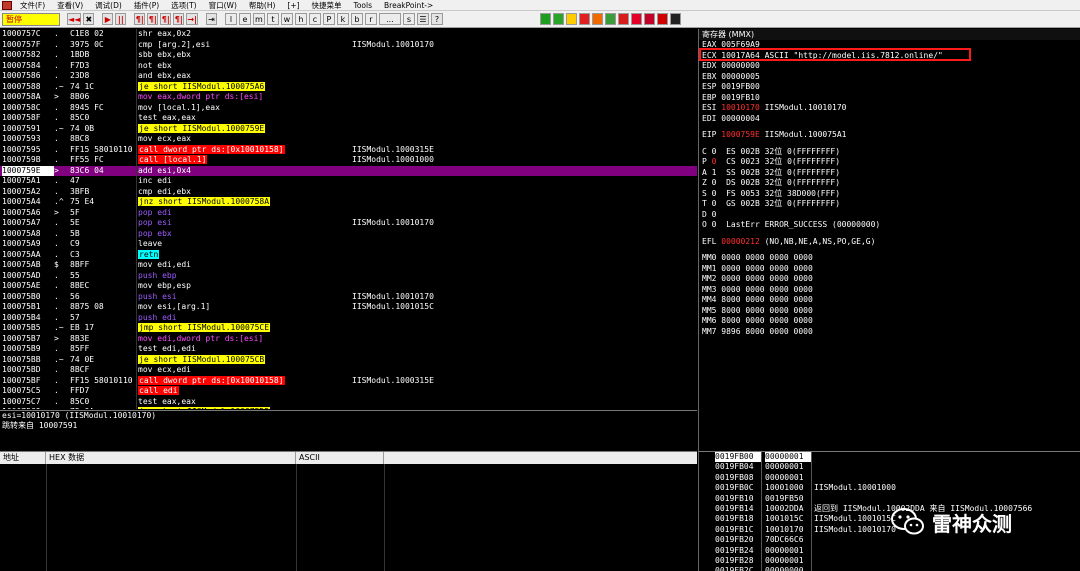 This screenshot has height=571, width=1080. What do you see at coordinates (348, 192) in the screenshot?
I see `disasm-row: 100075A2. 3BFB cmp edi,ebx` at bounding box center [348, 192].